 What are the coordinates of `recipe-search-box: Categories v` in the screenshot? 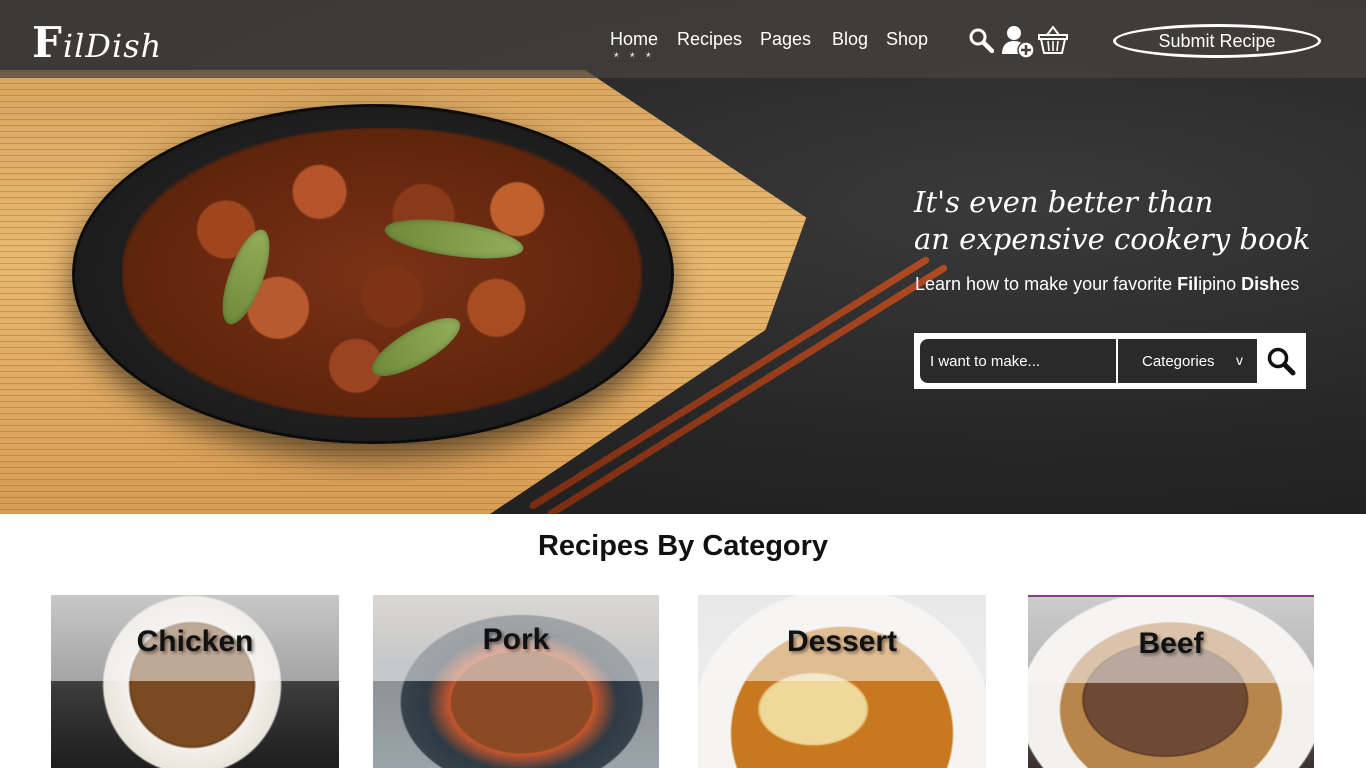 It's located at (1110, 361).